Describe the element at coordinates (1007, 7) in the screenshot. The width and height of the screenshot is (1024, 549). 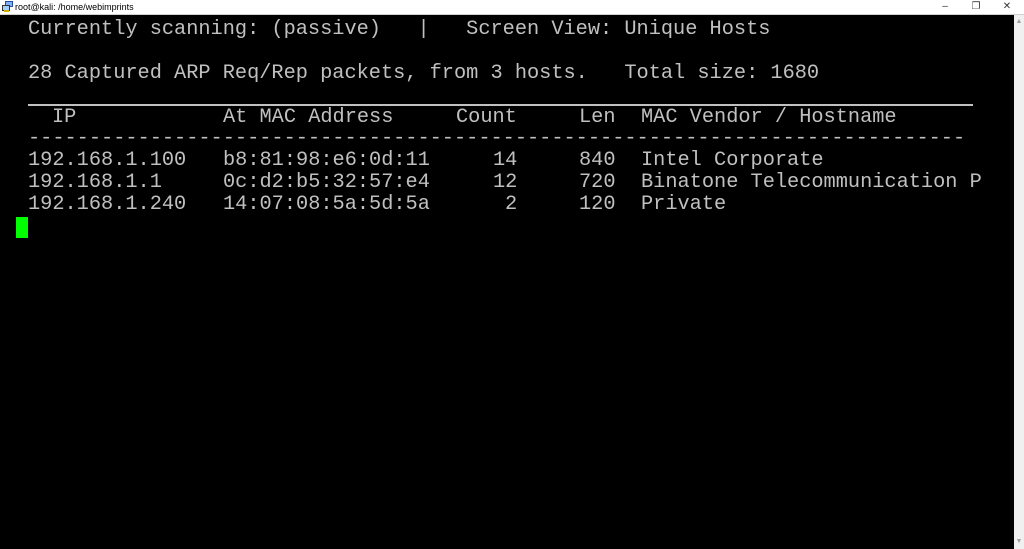
I see `close-button: ✕` at that location.